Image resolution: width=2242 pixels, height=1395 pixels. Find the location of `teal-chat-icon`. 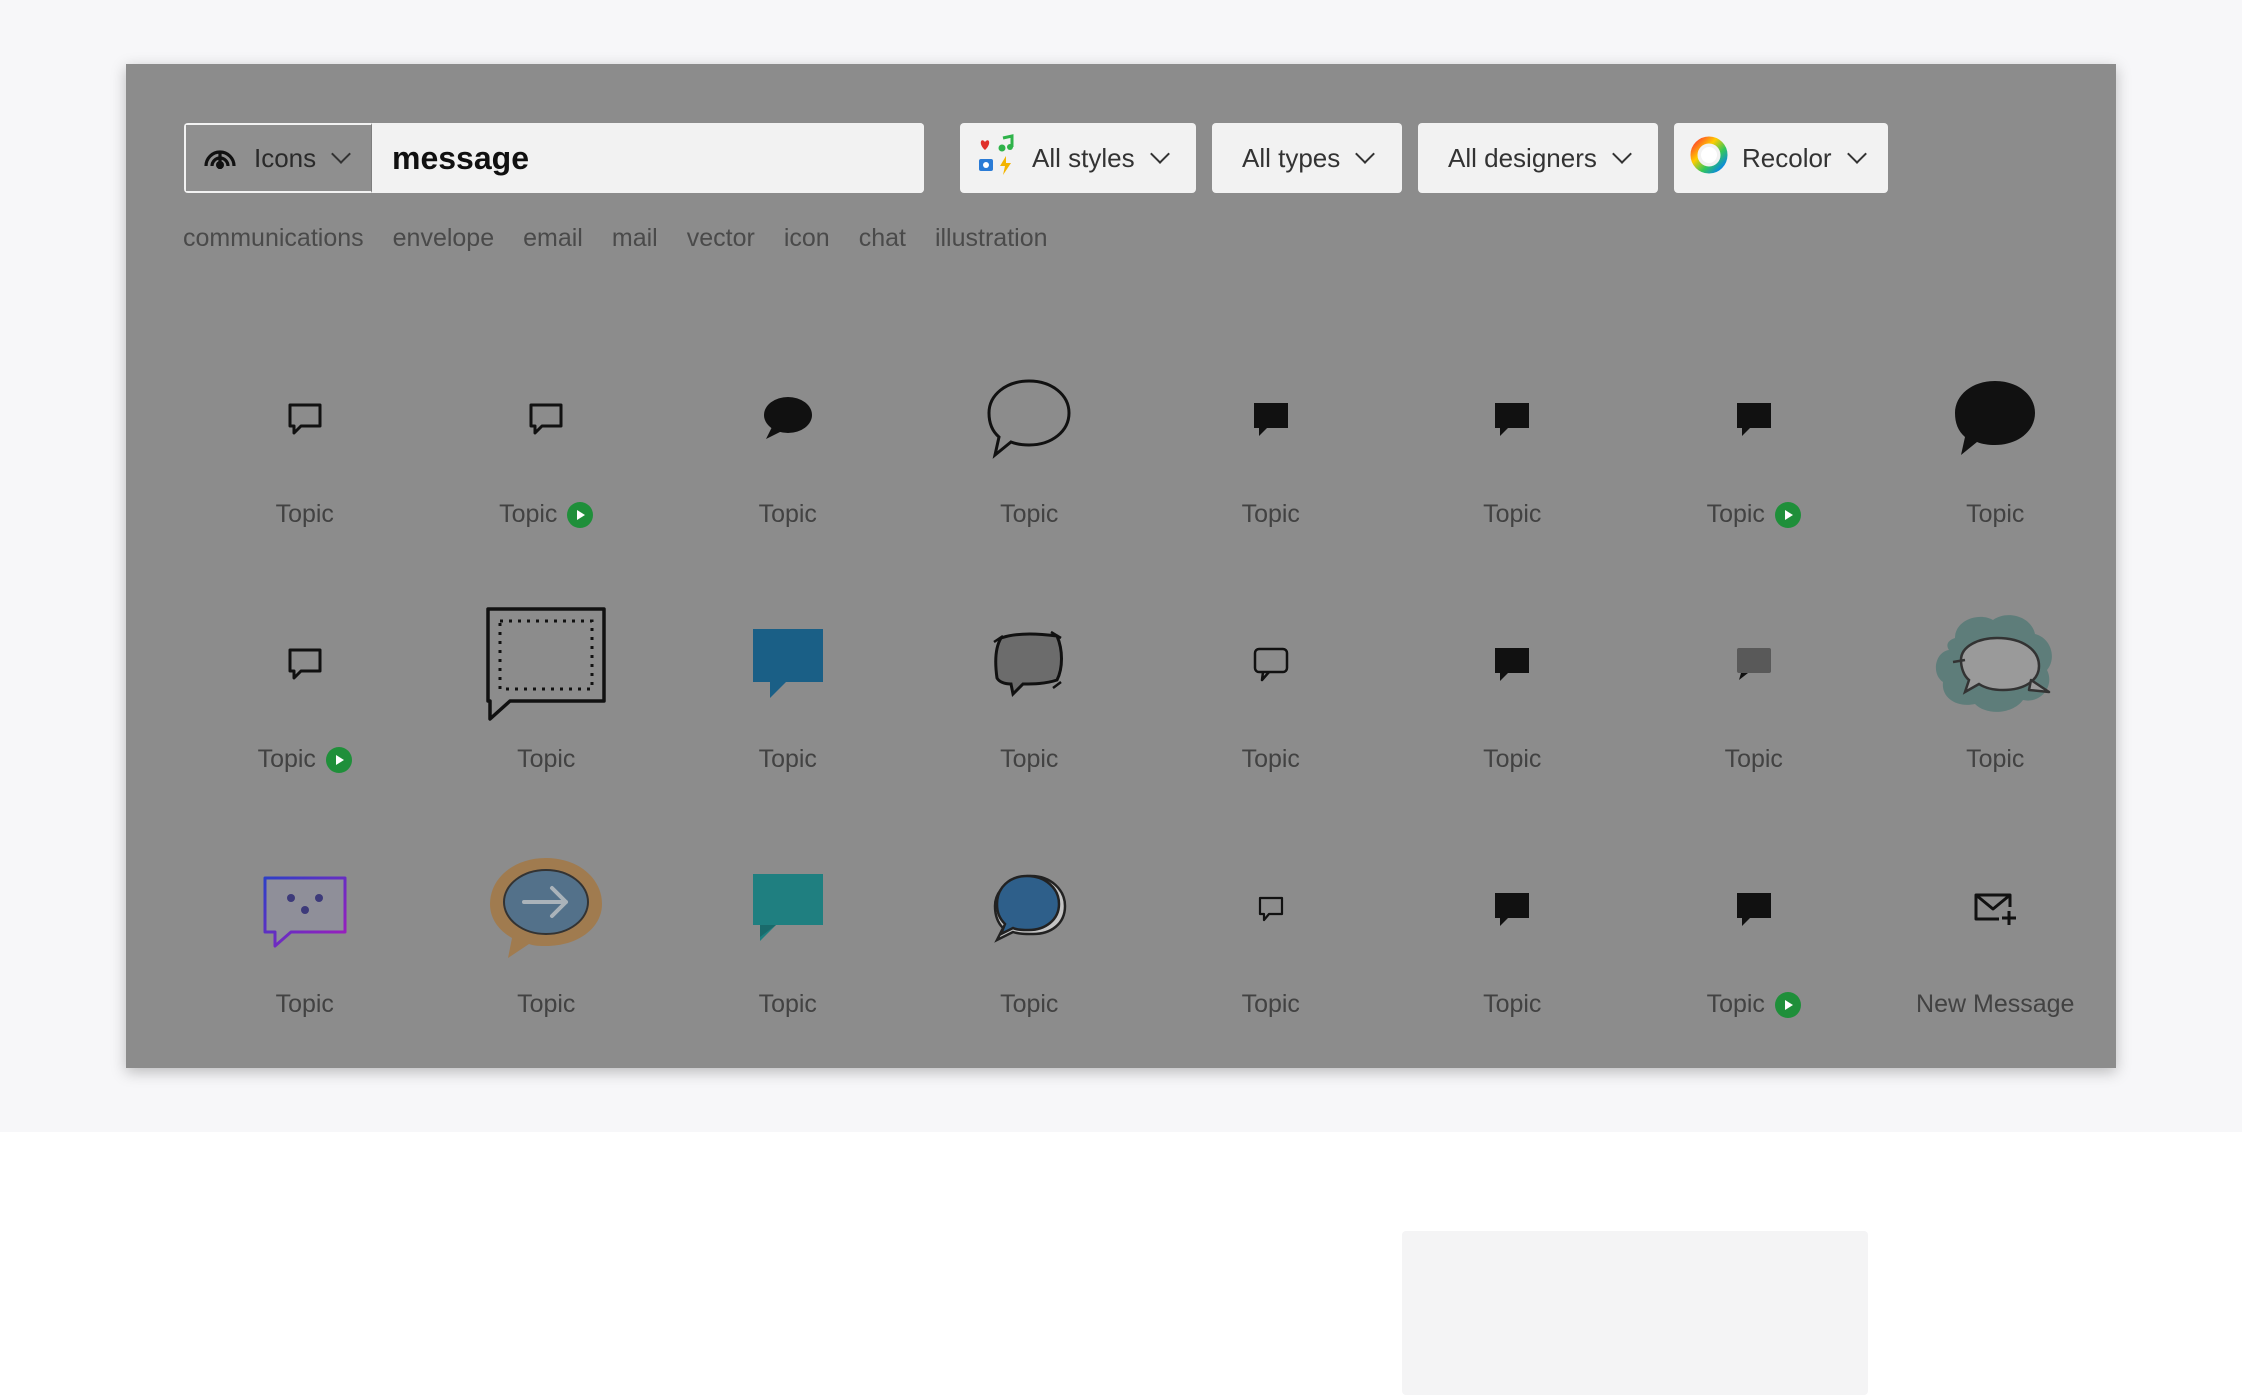

teal-chat-icon is located at coordinates (788, 909).